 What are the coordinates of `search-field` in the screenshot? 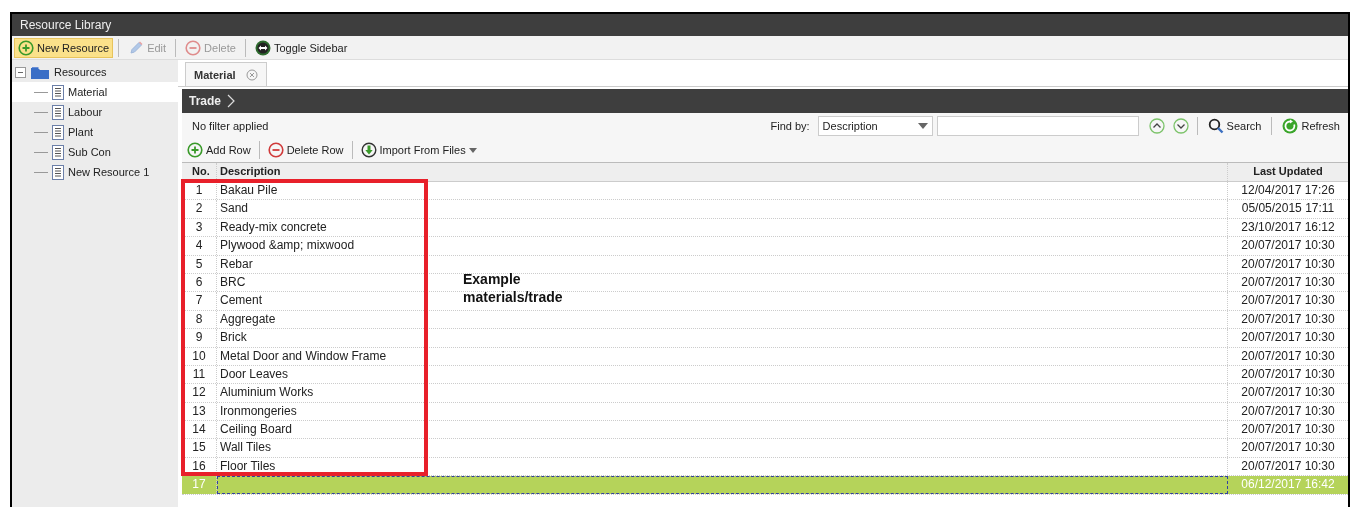 It's located at (1037, 125).